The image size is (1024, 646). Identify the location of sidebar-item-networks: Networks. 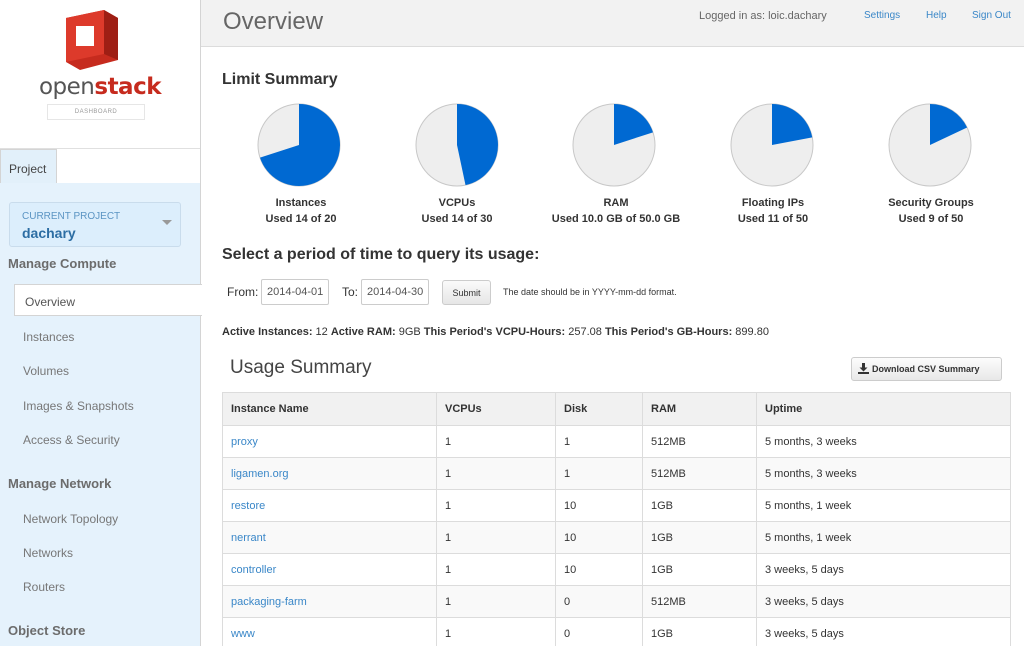
(48, 553).